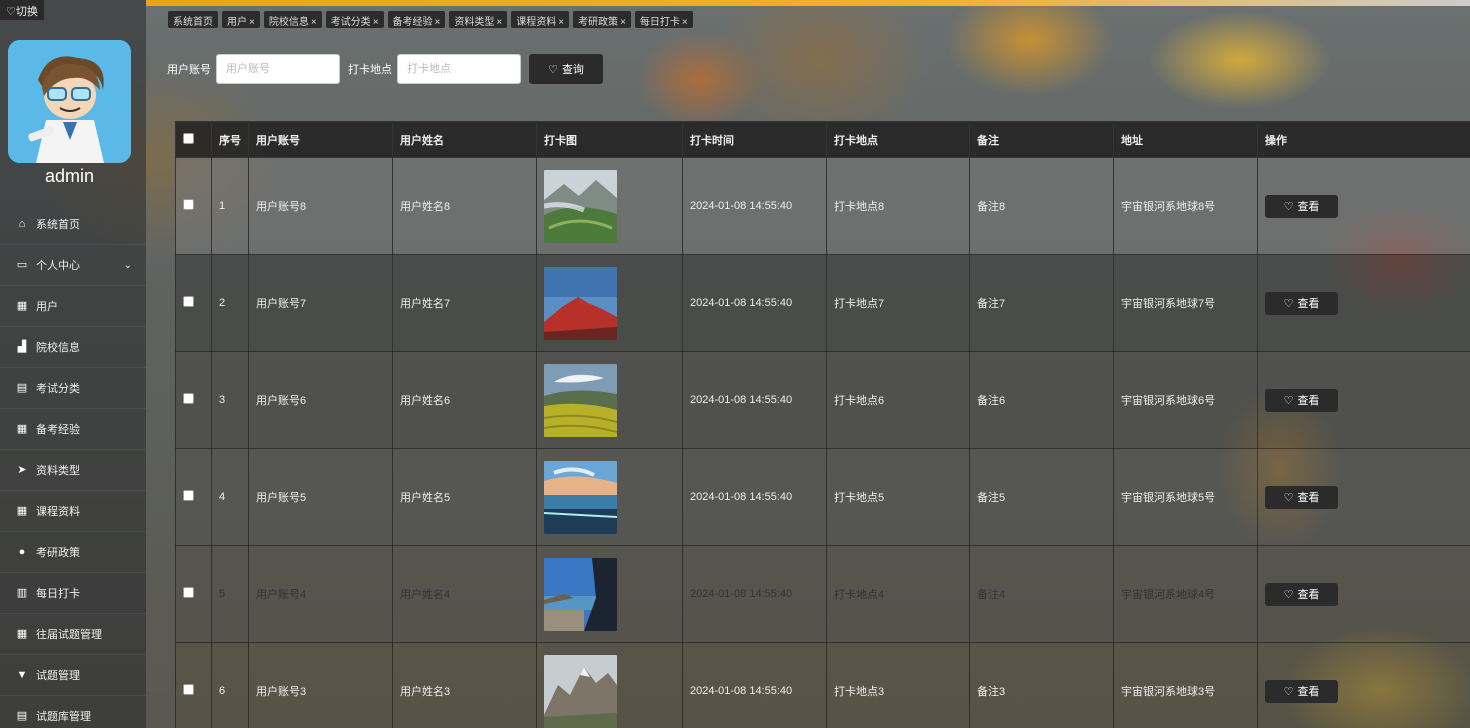  What do you see at coordinates (73, 470) in the screenshot?
I see `sidebar-item: ➤ 资料类型` at bounding box center [73, 470].